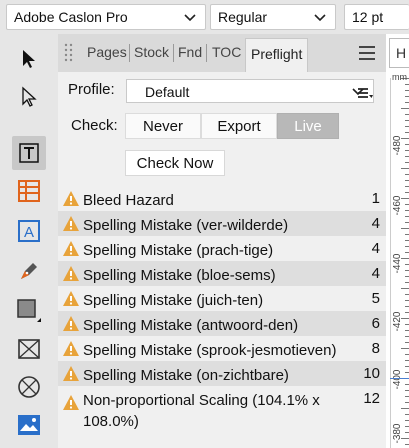 Image resolution: width=409 pixels, height=448 pixels. I want to click on list-item: Spelling Mistake (on-zichtbare) 10, so click(222, 373).